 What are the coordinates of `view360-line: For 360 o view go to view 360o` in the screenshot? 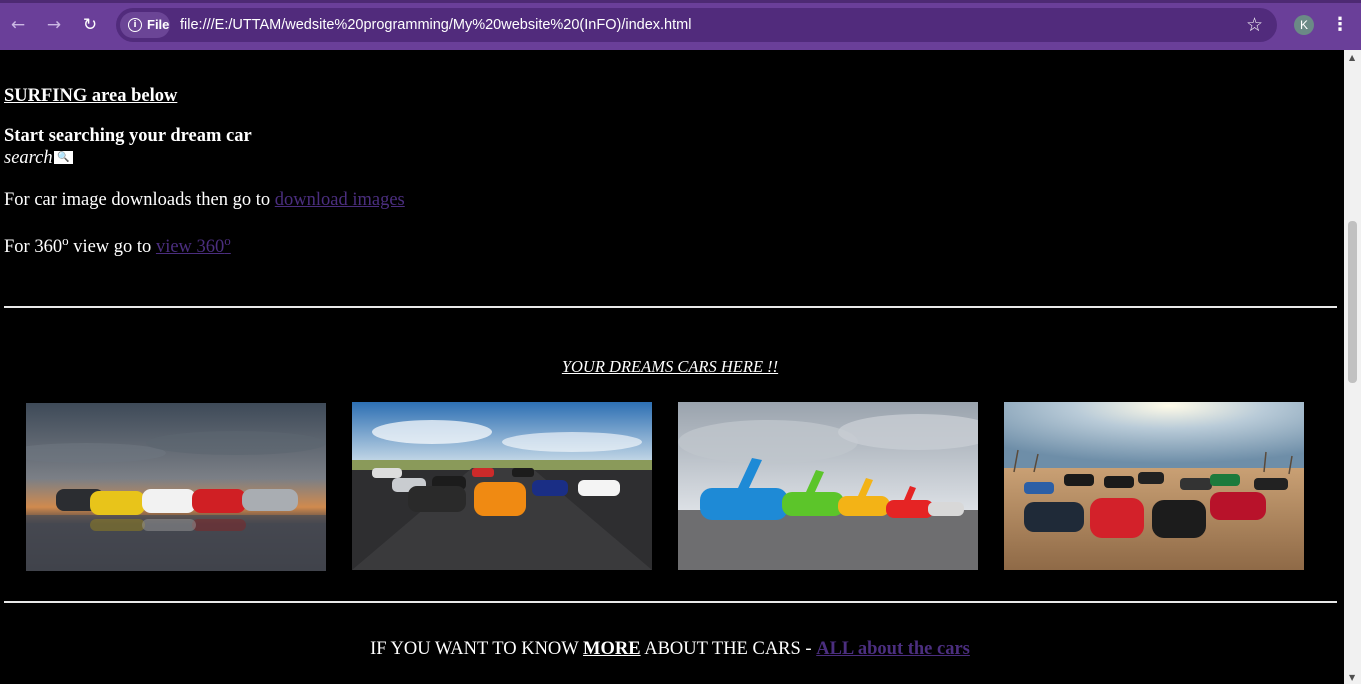 It's located at (117, 245).